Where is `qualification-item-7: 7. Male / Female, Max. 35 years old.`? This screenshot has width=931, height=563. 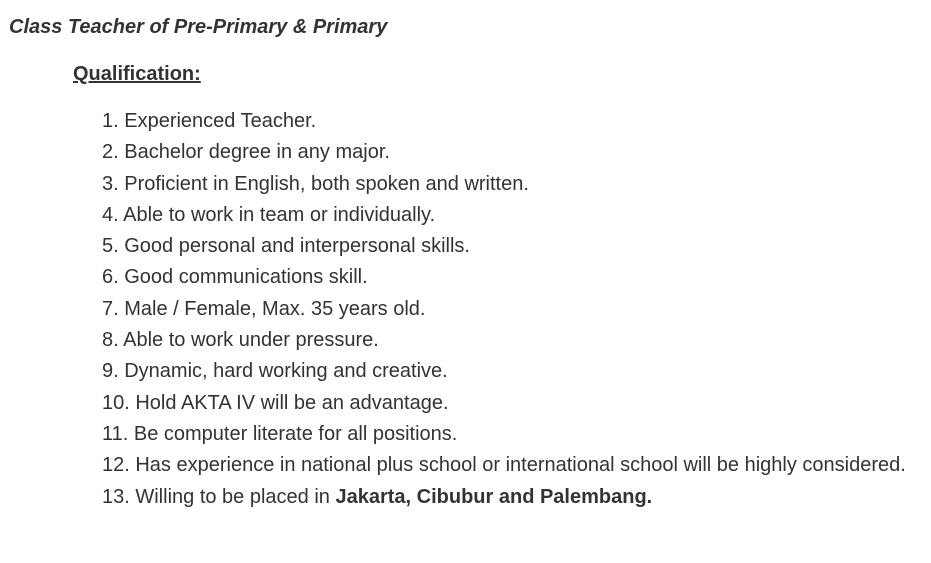
qualification-item-7: 7. Male / Female, Max. 35 years old. is located at coordinates (264, 308).